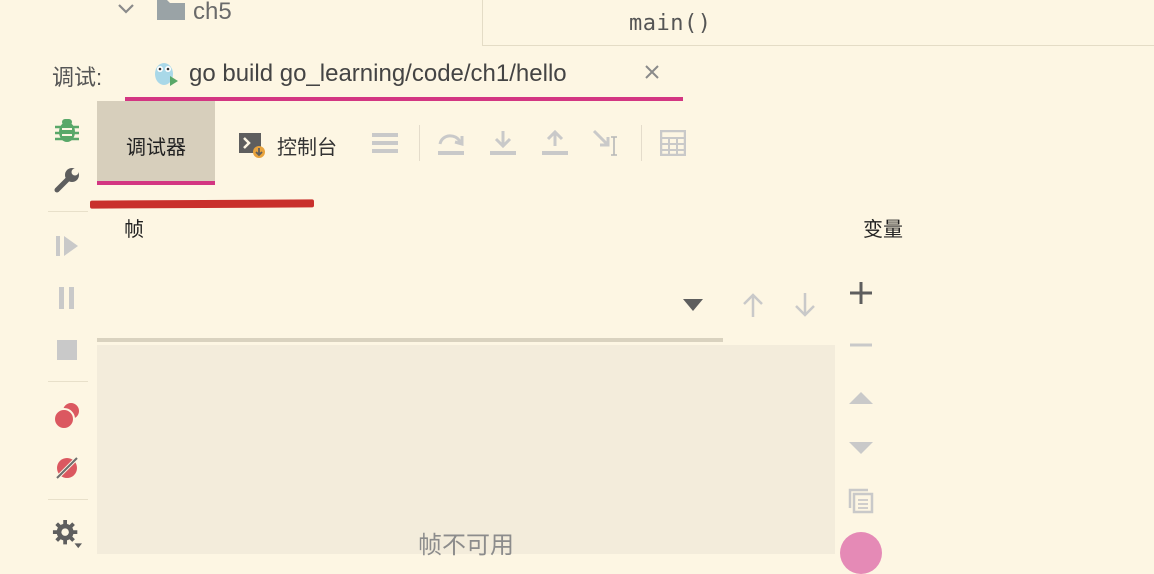  I want to click on breadcrumb-function: main(), so click(670, 23).